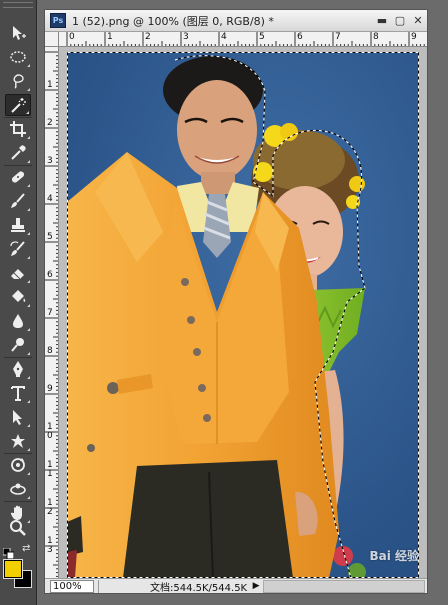 The width and height of the screenshot is (448, 605). Describe the element at coordinates (18, 105) in the screenshot. I see `magic-wand-icon` at that location.